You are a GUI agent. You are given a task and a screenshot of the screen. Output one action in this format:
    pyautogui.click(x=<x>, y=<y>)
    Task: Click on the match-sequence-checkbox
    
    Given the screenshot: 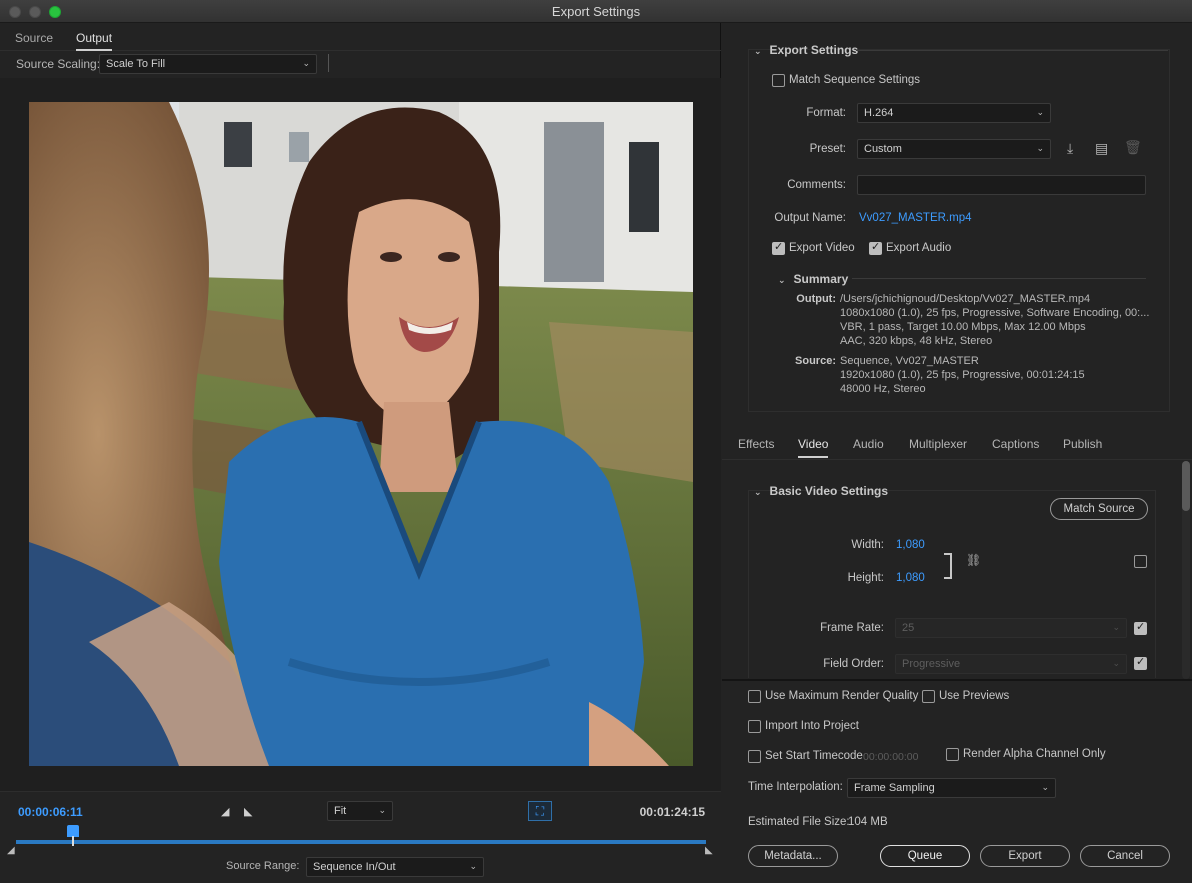 What is the action you would take?
    pyautogui.click(x=778, y=80)
    